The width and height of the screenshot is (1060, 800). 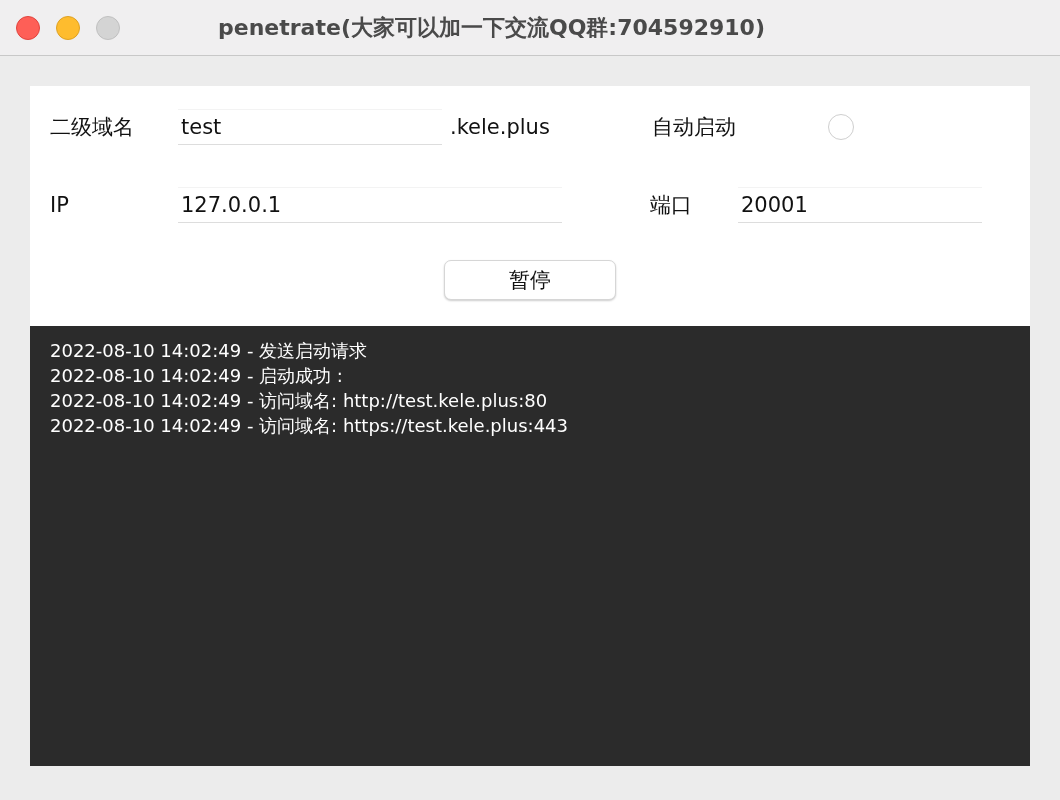 What do you see at coordinates (491, 27) in the screenshot?
I see `window-title: penetrate(大家可以加一下交流QQ群:704592910)` at bounding box center [491, 27].